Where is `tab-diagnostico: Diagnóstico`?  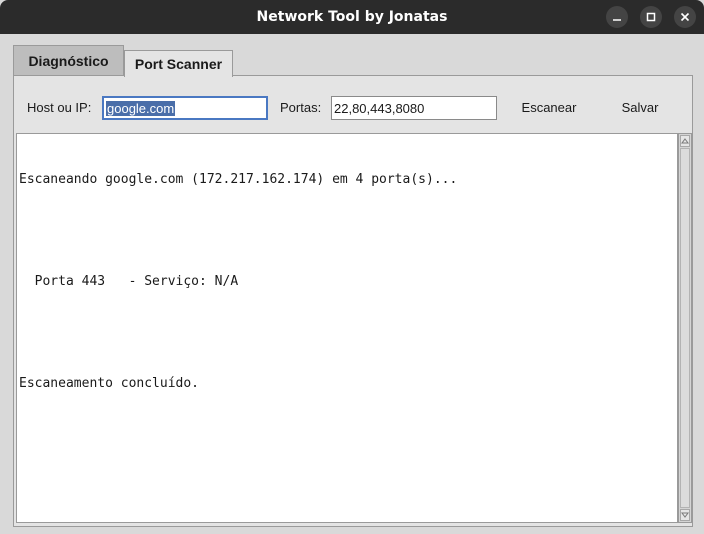
tab-diagnostico: Diagnóstico is located at coordinates (68, 60).